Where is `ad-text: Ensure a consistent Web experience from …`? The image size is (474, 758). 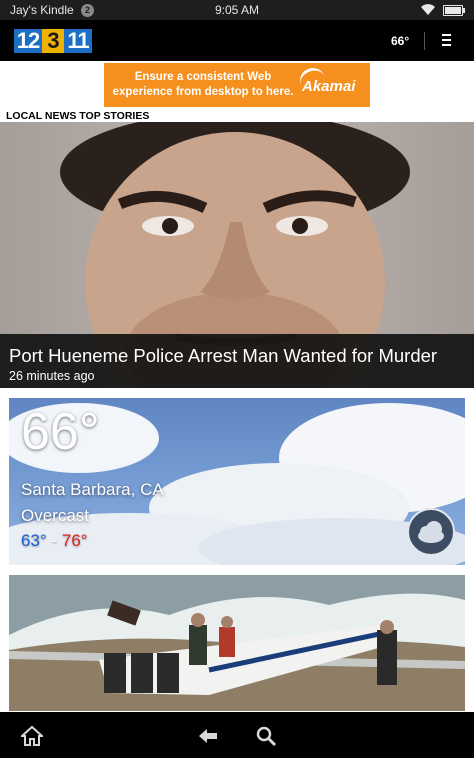 ad-text: Ensure a consistent Web experience from … is located at coordinates (203, 84).